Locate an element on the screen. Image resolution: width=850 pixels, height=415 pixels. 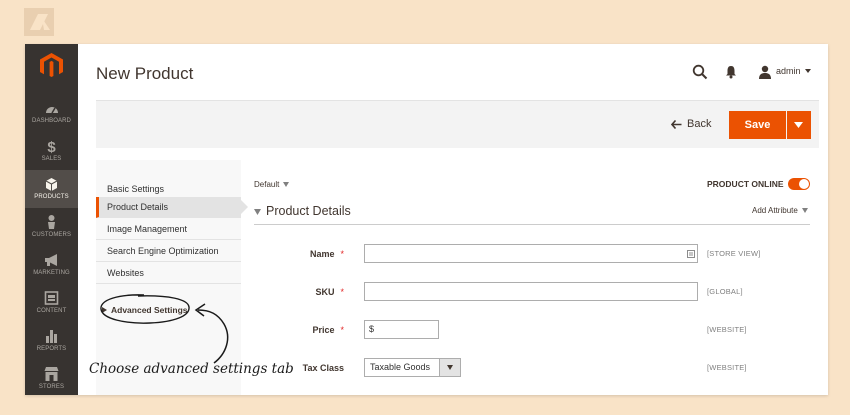
nav-item-customers: CUSTOMERS is located at coordinates (51, 227).